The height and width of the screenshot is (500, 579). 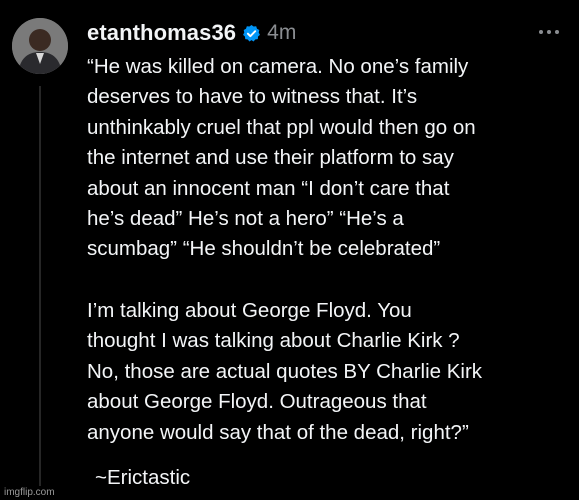 I want to click on text-line: he’s dead” He’s not a hero” “He’s a, so click(x=245, y=219).